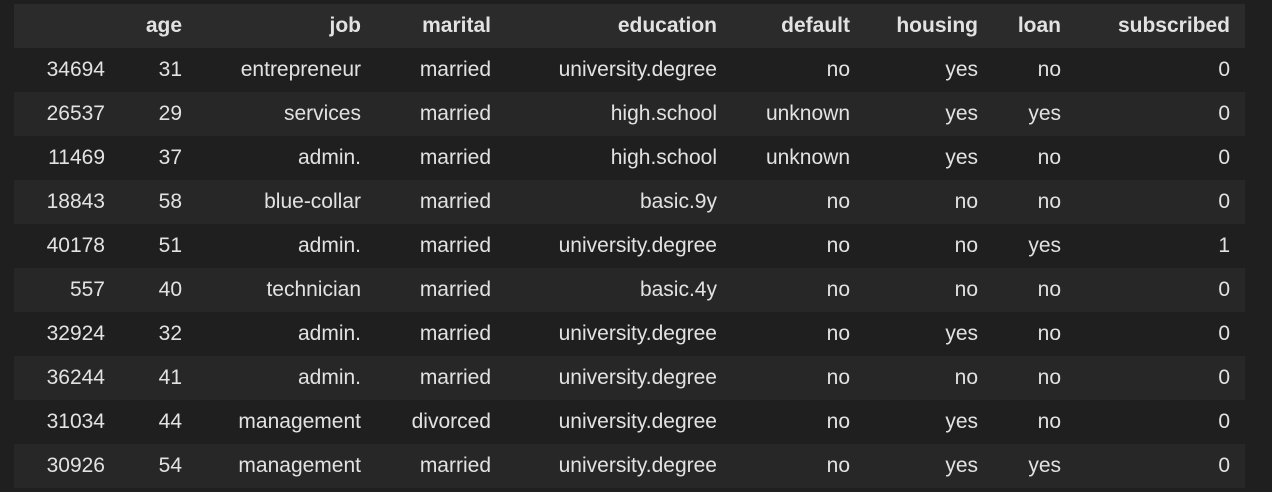  What do you see at coordinates (170, 157) in the screenshot?
I see `cell-age: 37` at bounding box center [170, 157].